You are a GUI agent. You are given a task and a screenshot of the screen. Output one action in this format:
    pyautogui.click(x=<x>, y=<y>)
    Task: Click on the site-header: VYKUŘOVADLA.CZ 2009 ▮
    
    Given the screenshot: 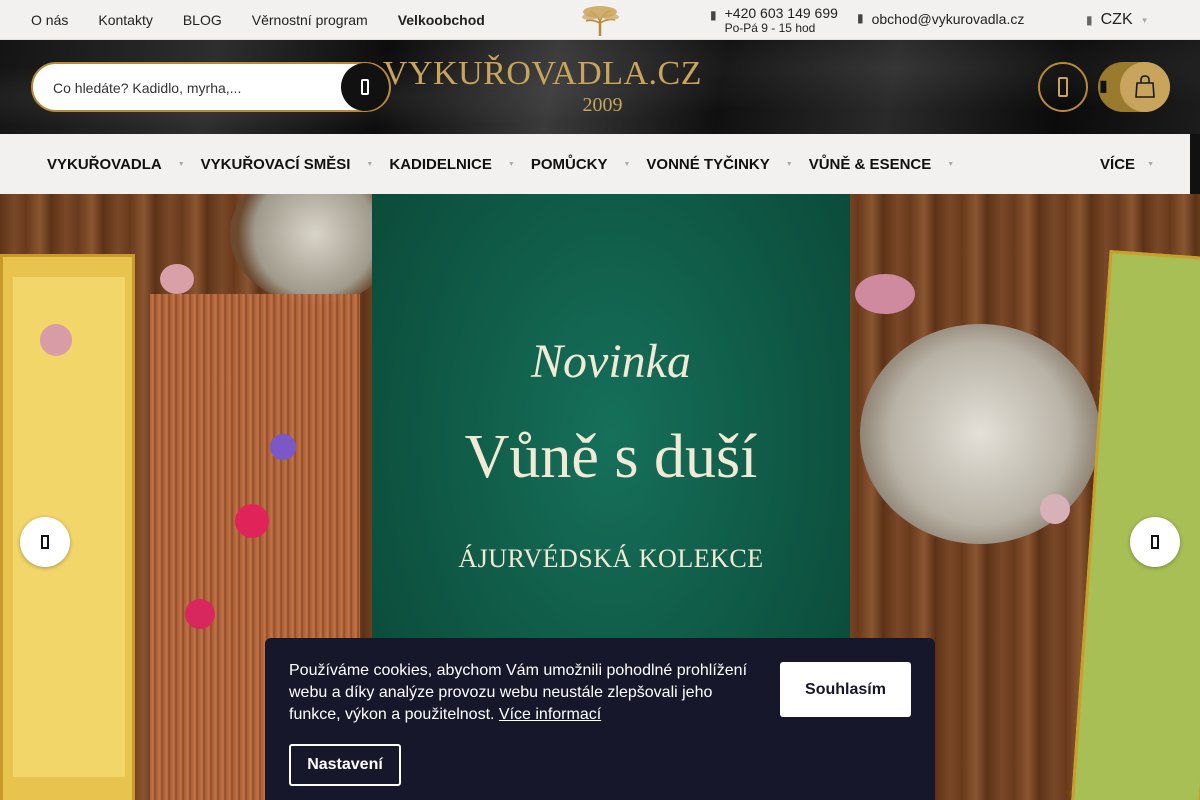 What is the action you would take?
    pyautogui.click(x=600, y=87)
    